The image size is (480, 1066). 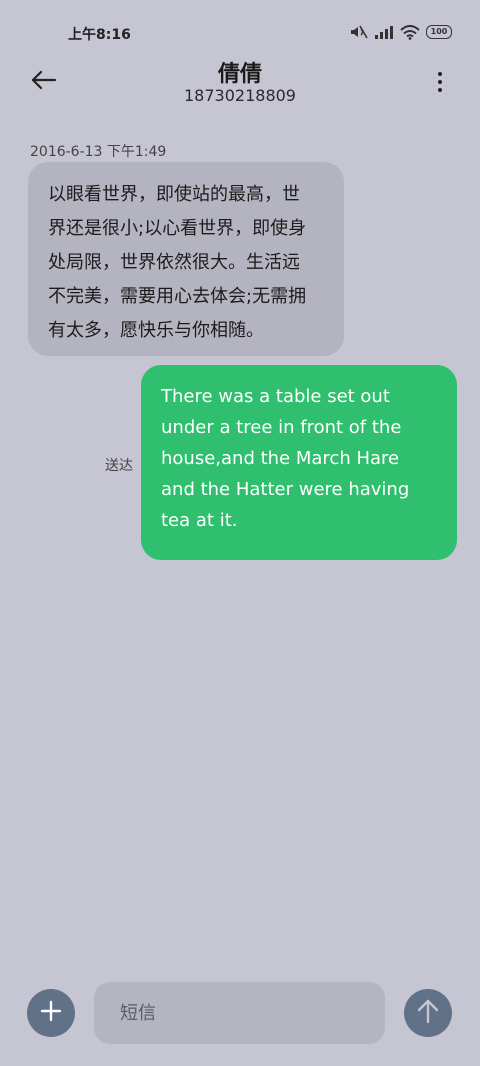 I want to click on send-button, so click(x=428, y=1013).